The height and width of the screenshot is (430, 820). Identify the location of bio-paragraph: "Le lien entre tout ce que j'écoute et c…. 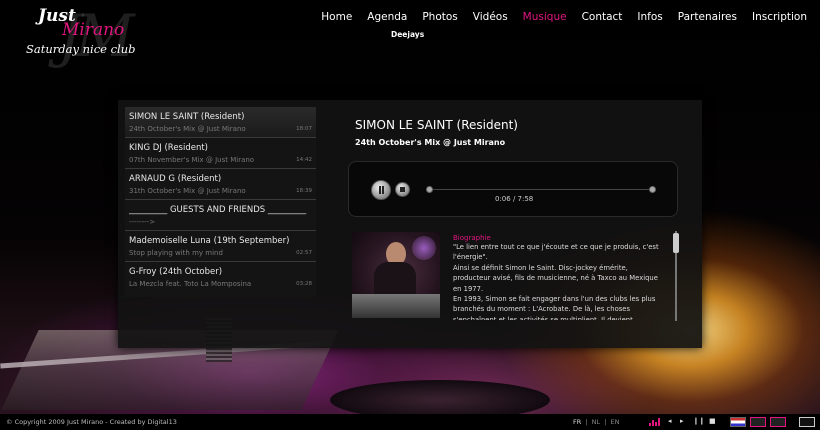
(556, 252).